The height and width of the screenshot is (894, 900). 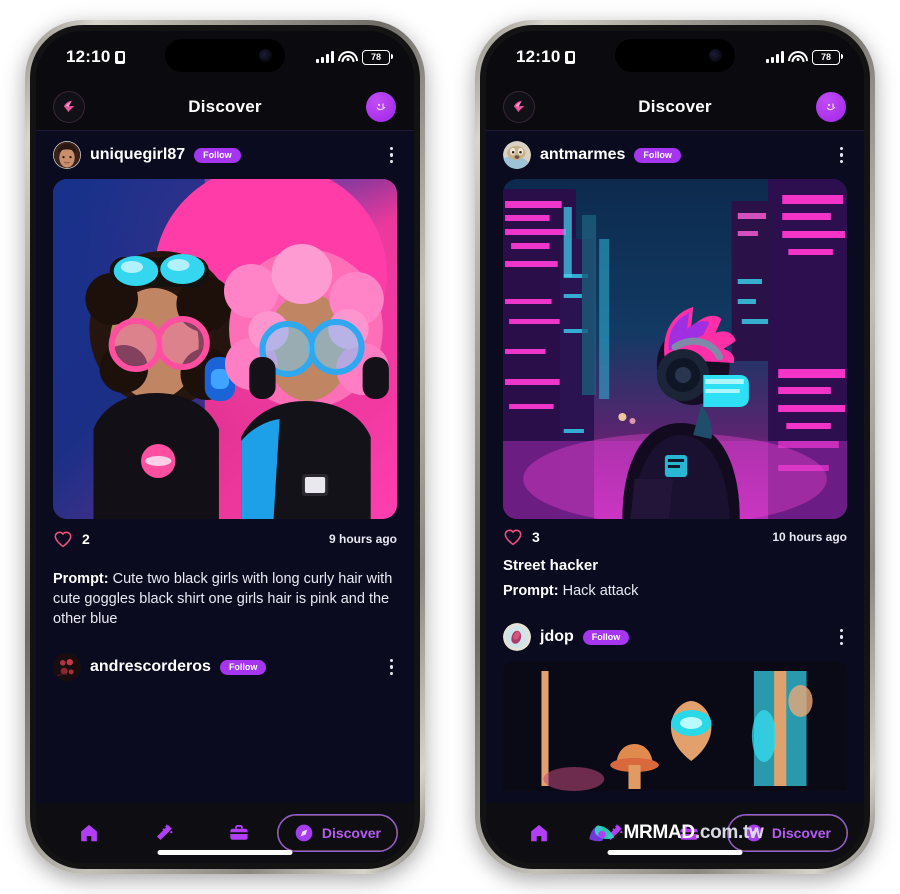 I want to click on post-header: antmarmes Follow, so click(x=675, y=155).